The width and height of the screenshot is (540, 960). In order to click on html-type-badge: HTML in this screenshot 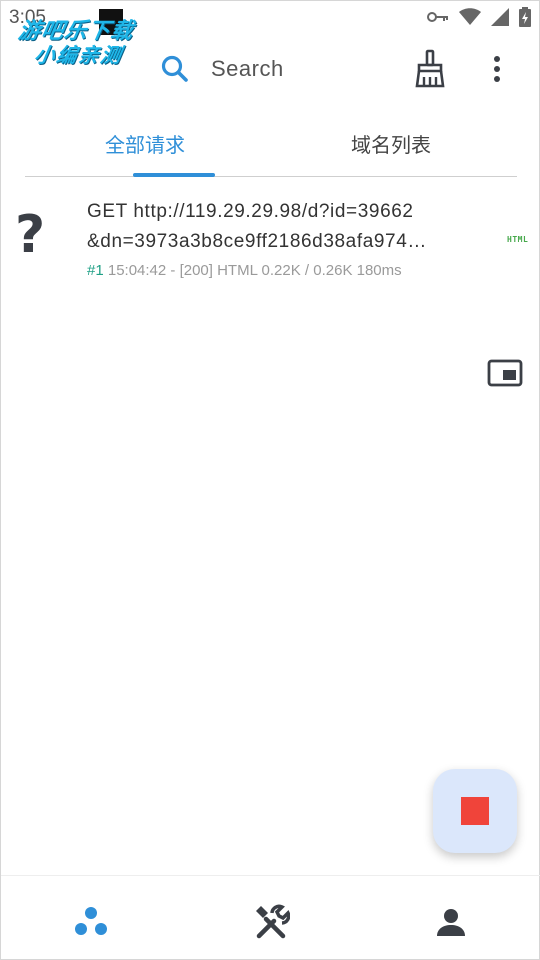, I will do `click(518, 239)`.